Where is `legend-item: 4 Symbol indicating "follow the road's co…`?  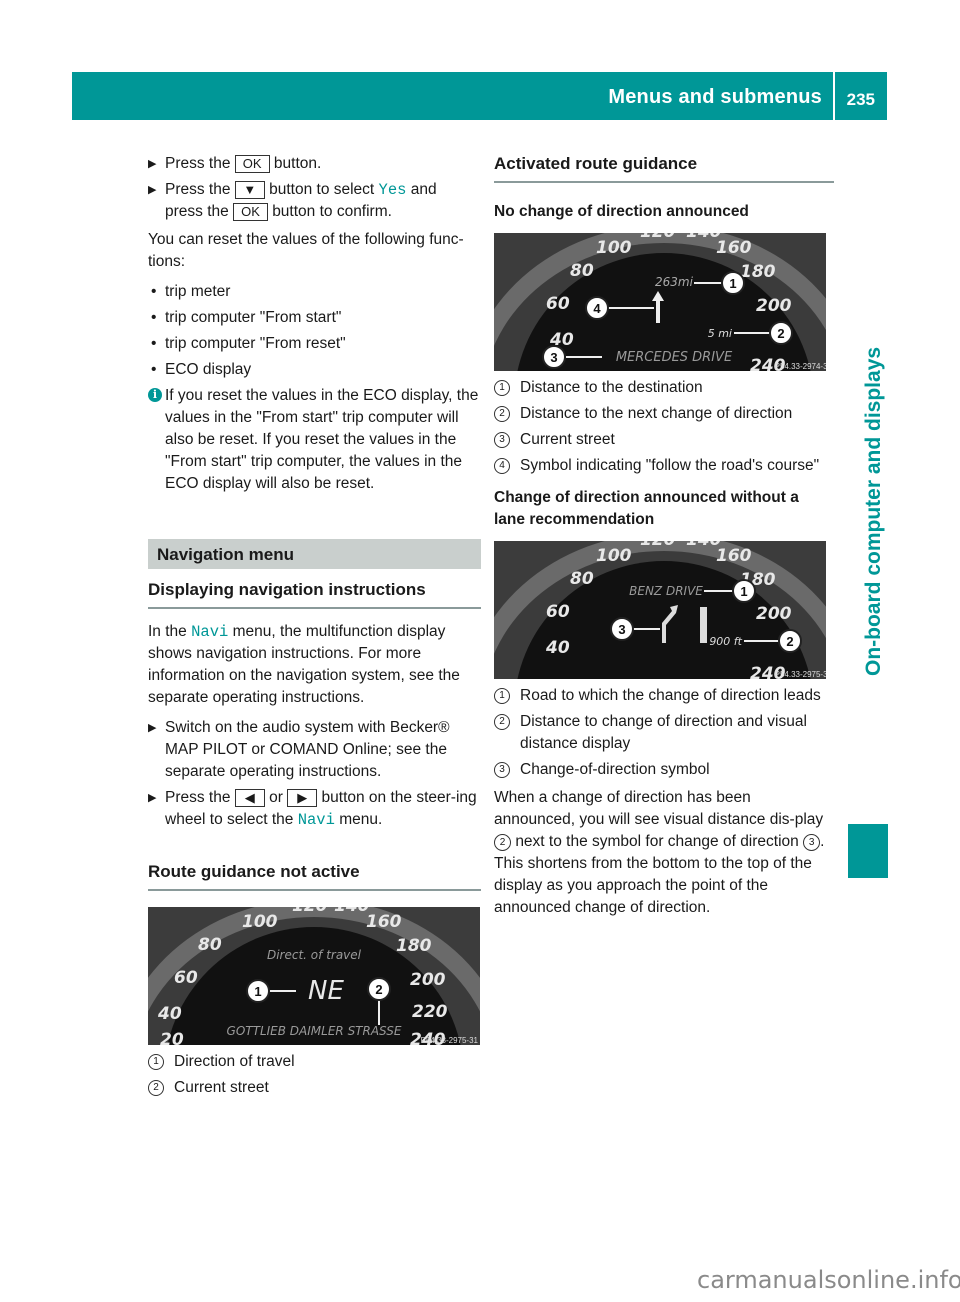 legend-item: 4 Symbol indicating "follow the road's co… is located at coordinates (664, 466).